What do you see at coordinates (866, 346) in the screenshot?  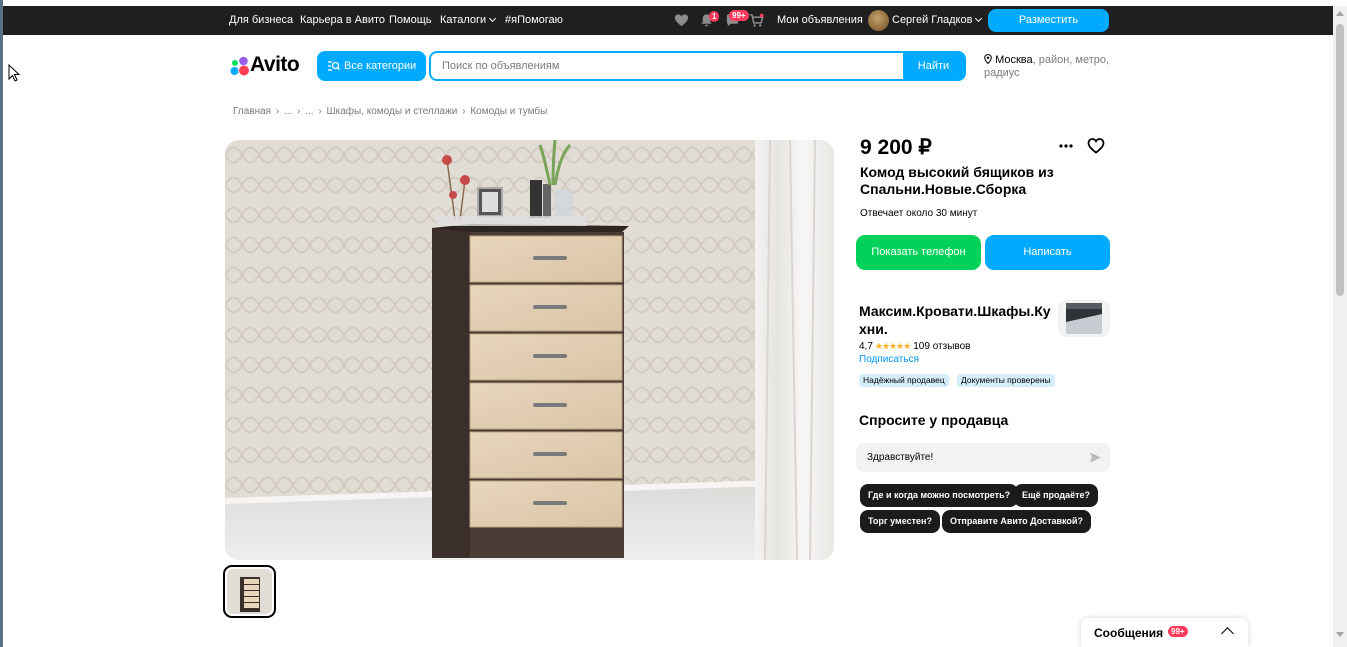 I see `rating-value: 4,7` at bounding box center [866, 346].